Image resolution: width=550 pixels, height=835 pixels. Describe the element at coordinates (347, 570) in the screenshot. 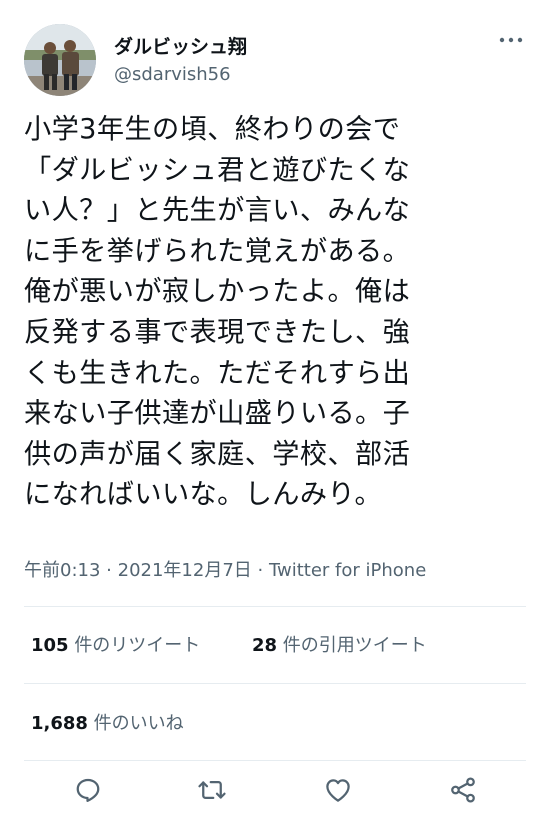

I see `tweet-source: Twitter for iPhone` at that location.